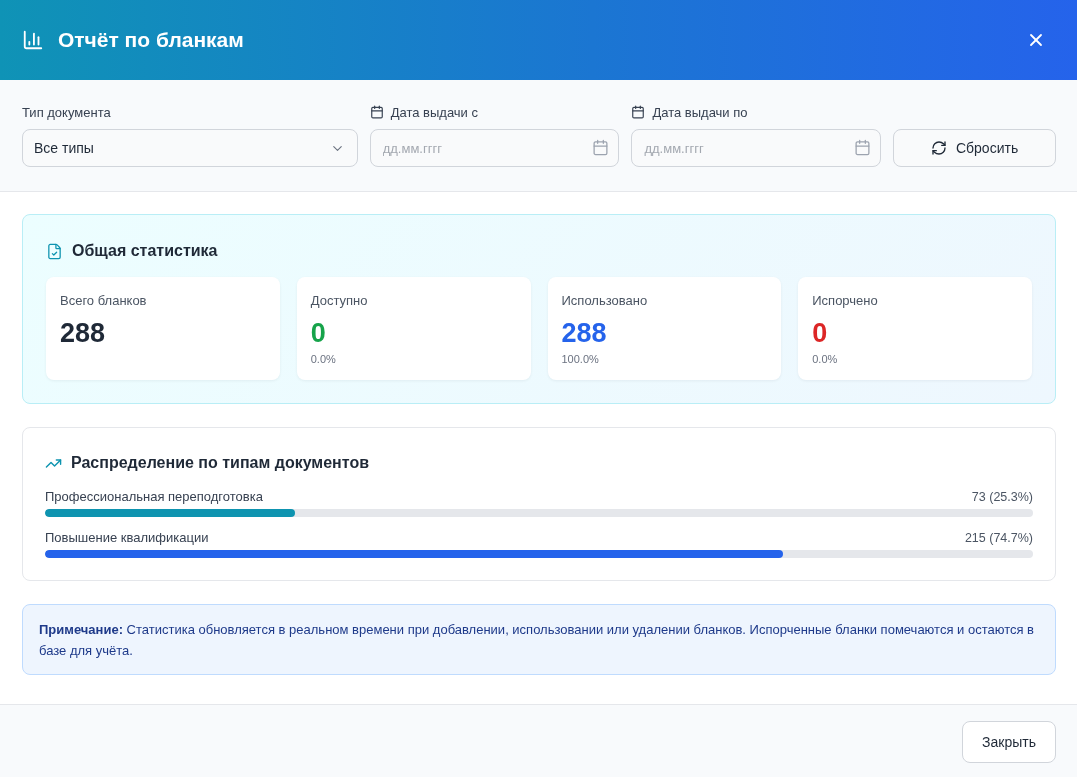 The width and height of the screenshot is (1077, 777). Describe the element at coordinates (66, 112) in the screenshot. I see `filter-label: Тип документа` at that location.